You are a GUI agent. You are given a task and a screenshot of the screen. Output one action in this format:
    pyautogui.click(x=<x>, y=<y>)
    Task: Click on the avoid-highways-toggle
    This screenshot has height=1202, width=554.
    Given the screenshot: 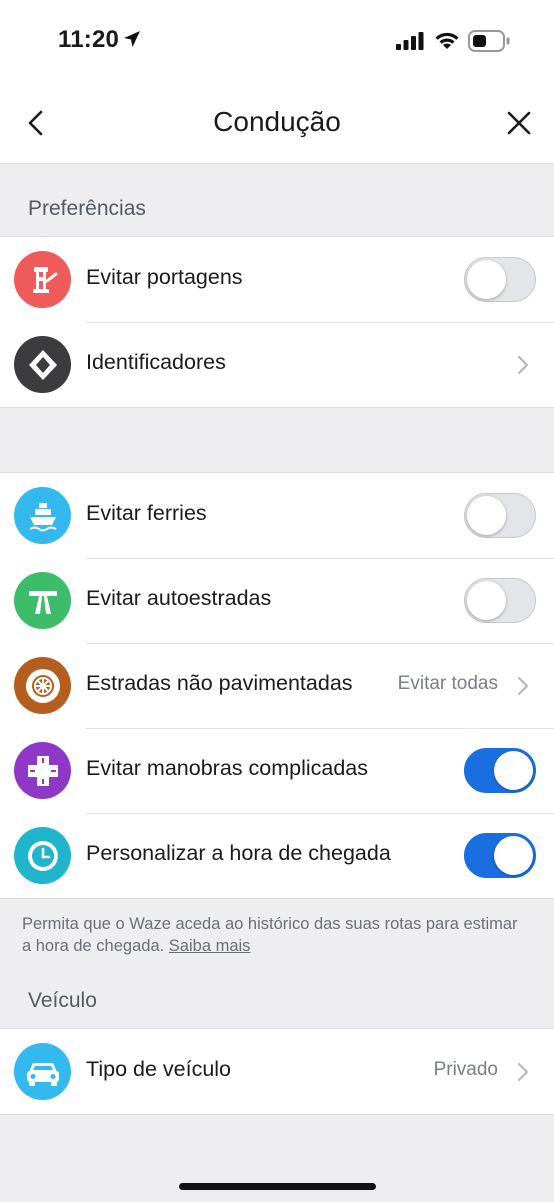 What is the action you would take?
    pyautogui.click(x=500, y=600)
    